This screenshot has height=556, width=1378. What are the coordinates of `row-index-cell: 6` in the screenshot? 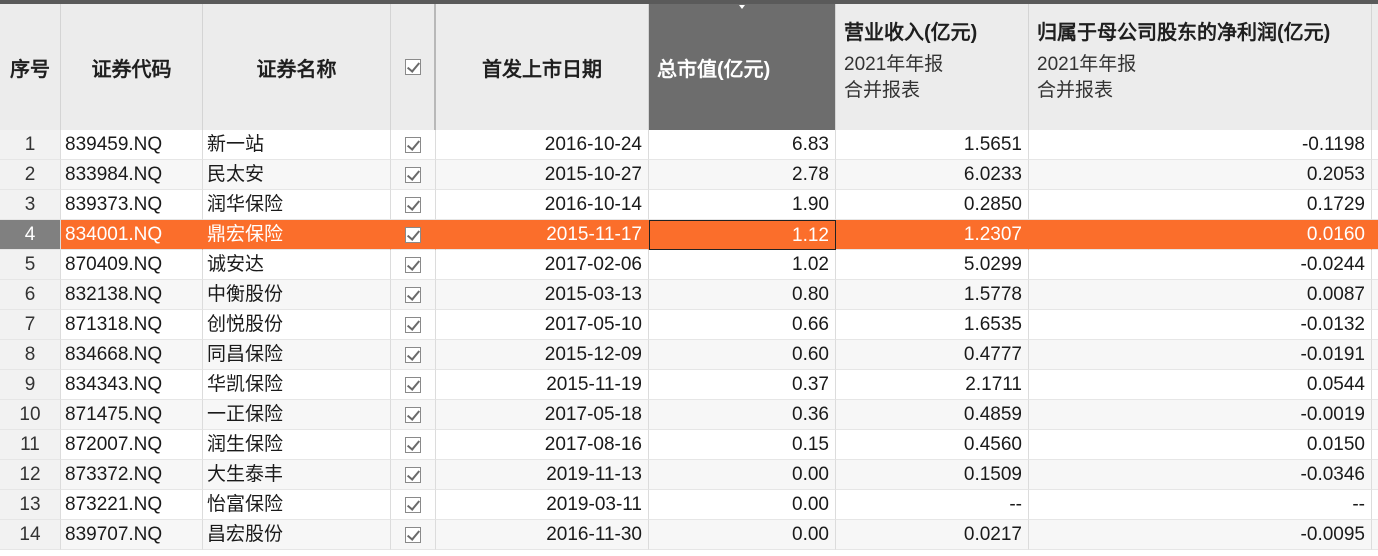 It's located at (30, 295).